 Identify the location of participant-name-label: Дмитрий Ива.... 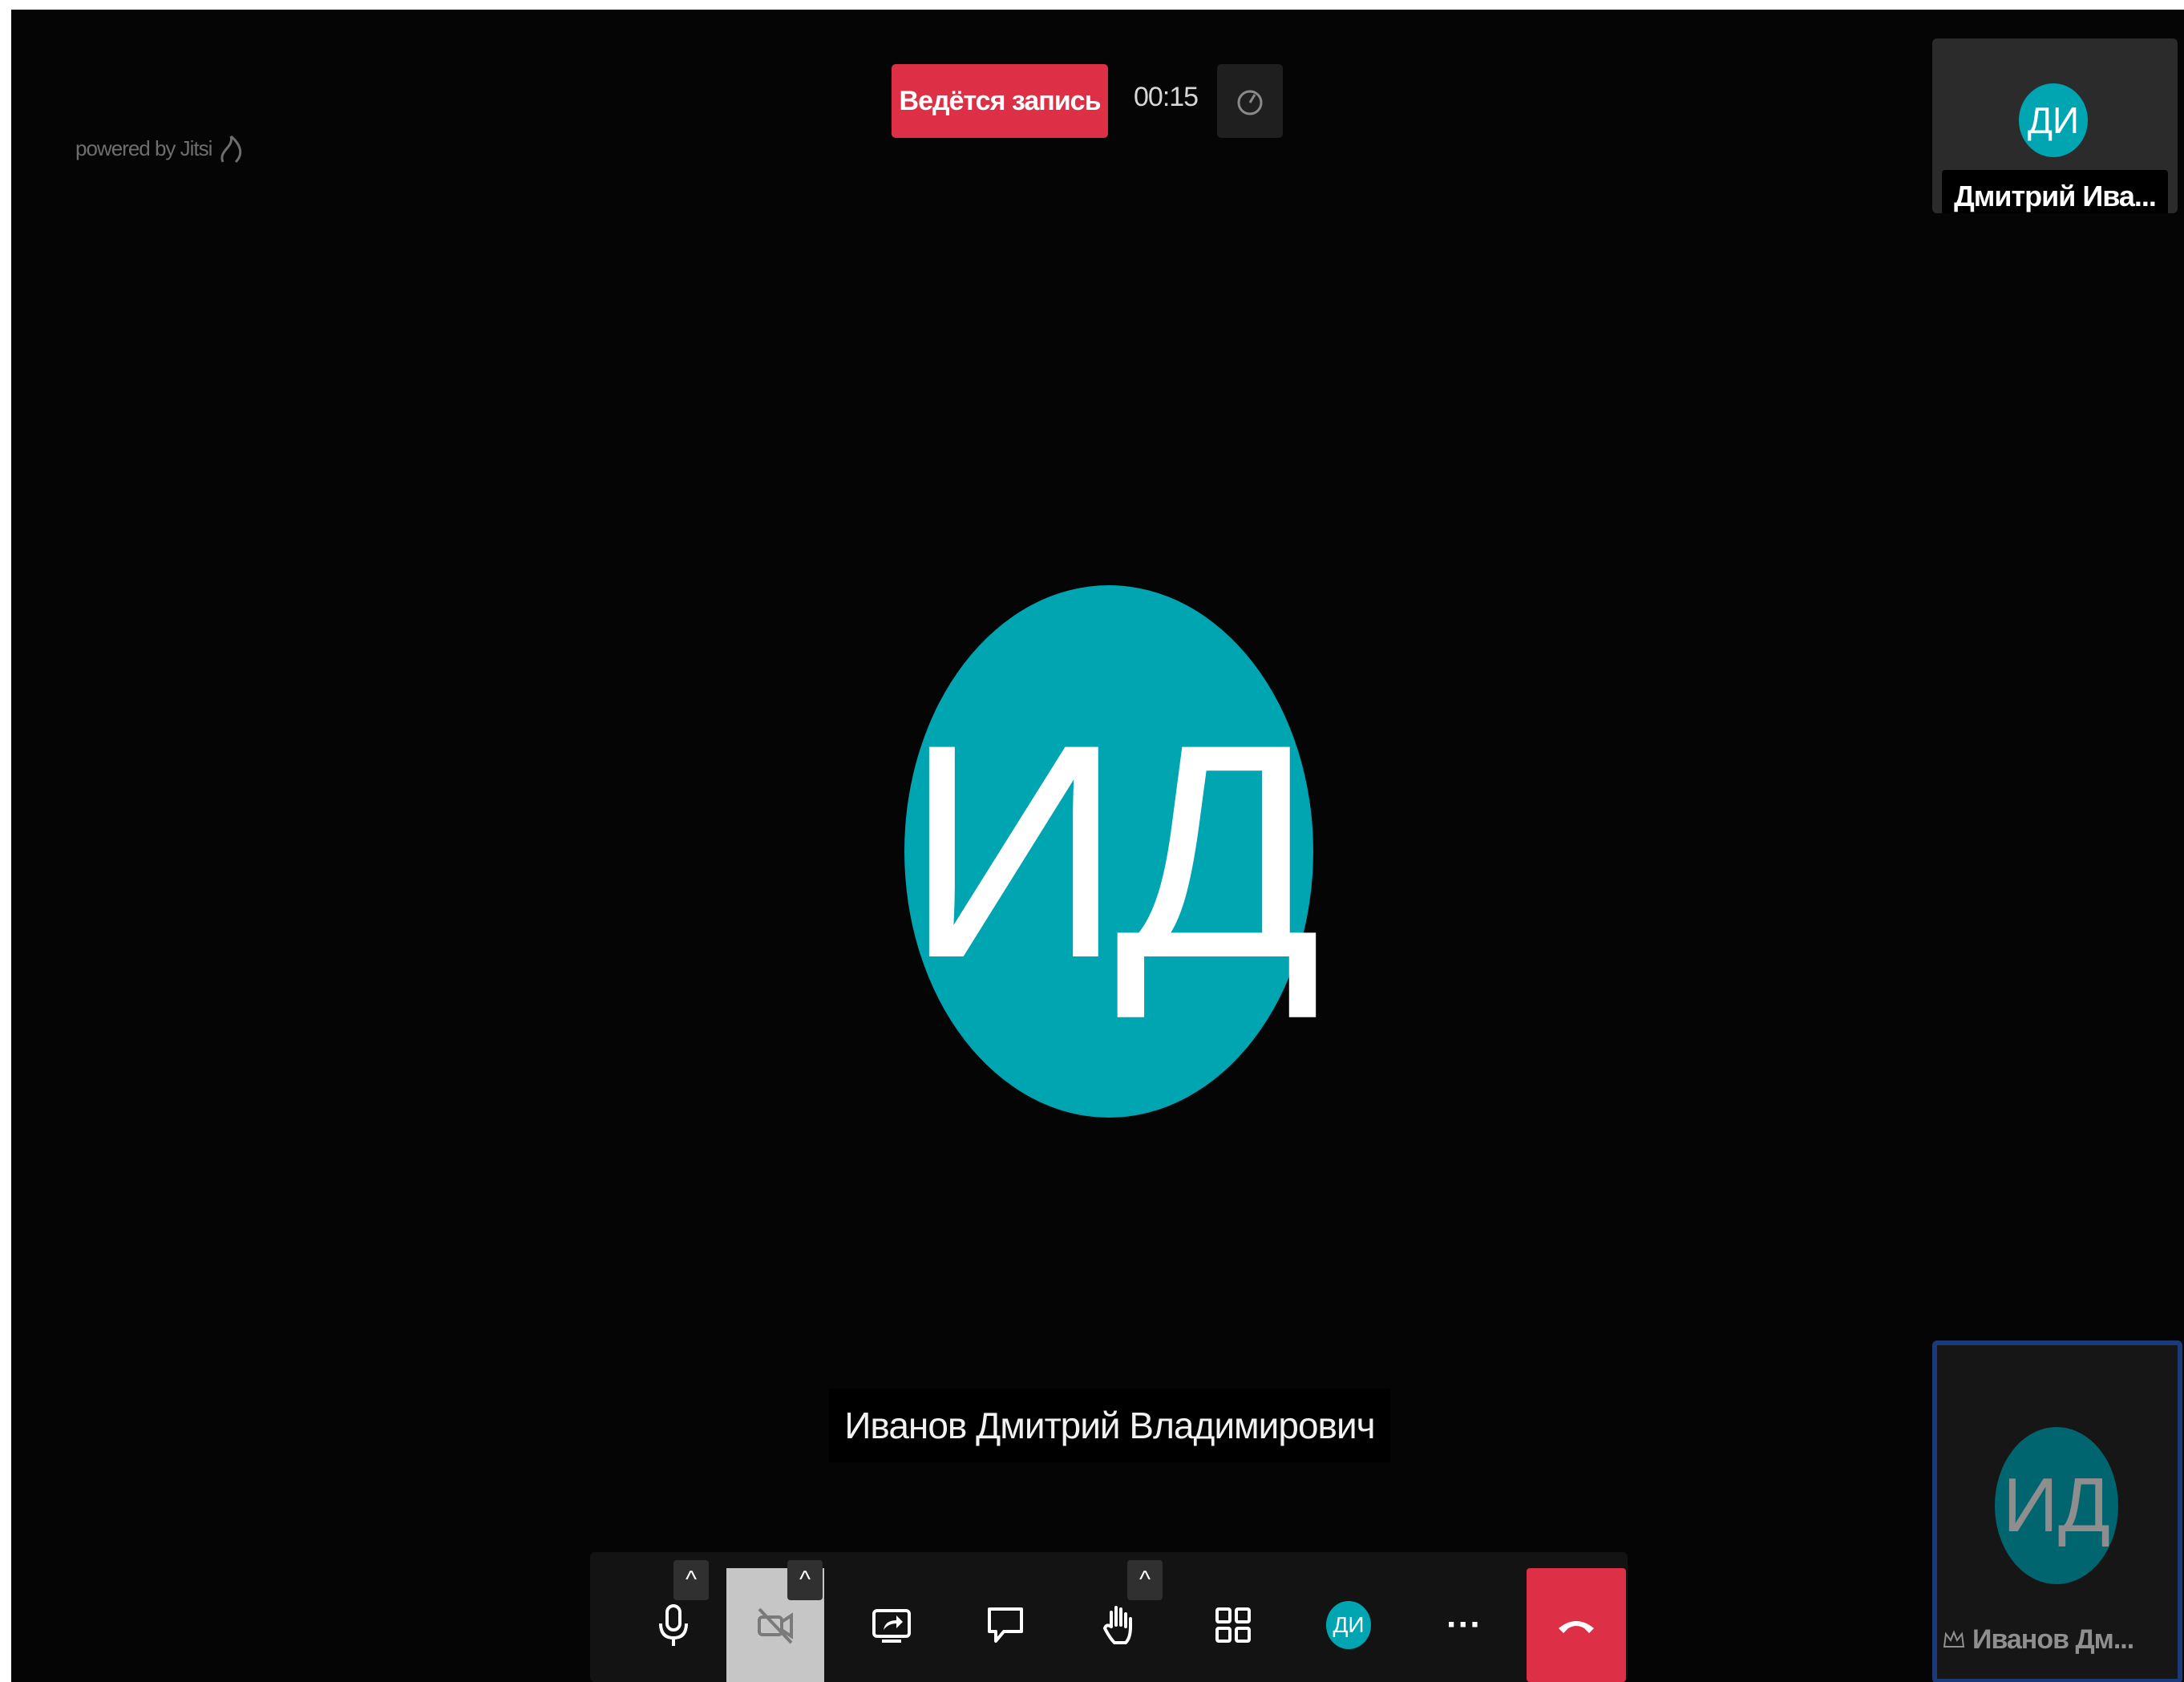
(2055, 191).